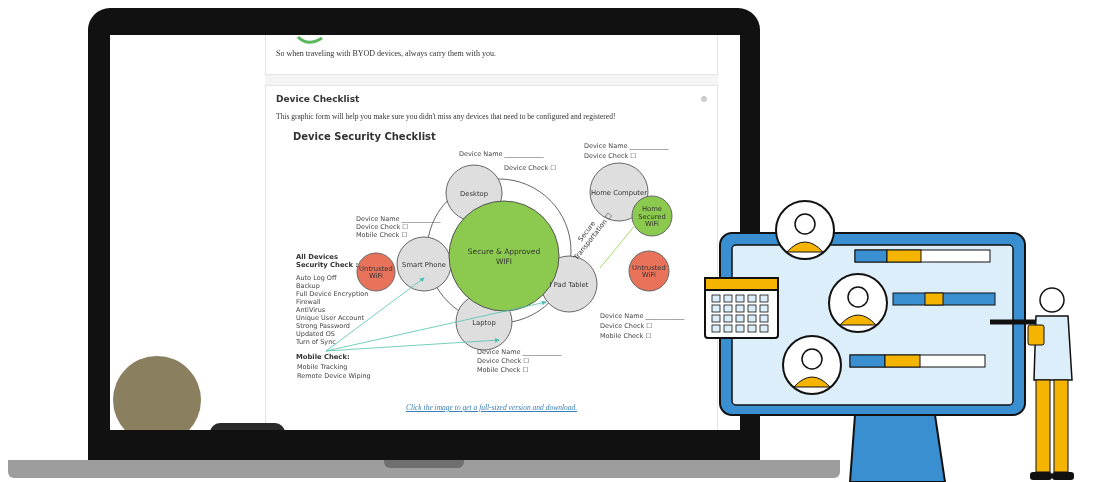 This screenshot has width=1101, height=482. Describe the element at coordinates (364, 136) in the screenshot. I see `diagram-title: Device Security Checklist` at that location.